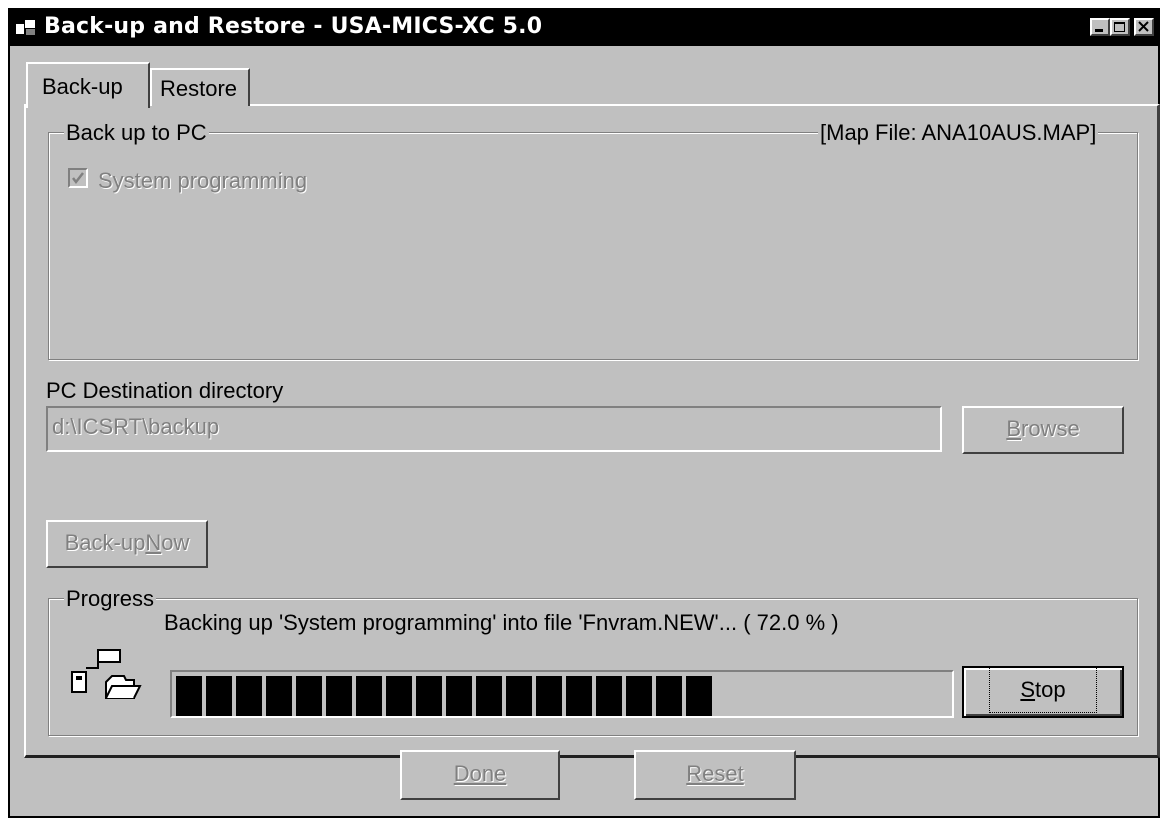 The image size is (1171, 825). I want to click on destination-value: d:\ICSRT\backup, so click(136, 426).